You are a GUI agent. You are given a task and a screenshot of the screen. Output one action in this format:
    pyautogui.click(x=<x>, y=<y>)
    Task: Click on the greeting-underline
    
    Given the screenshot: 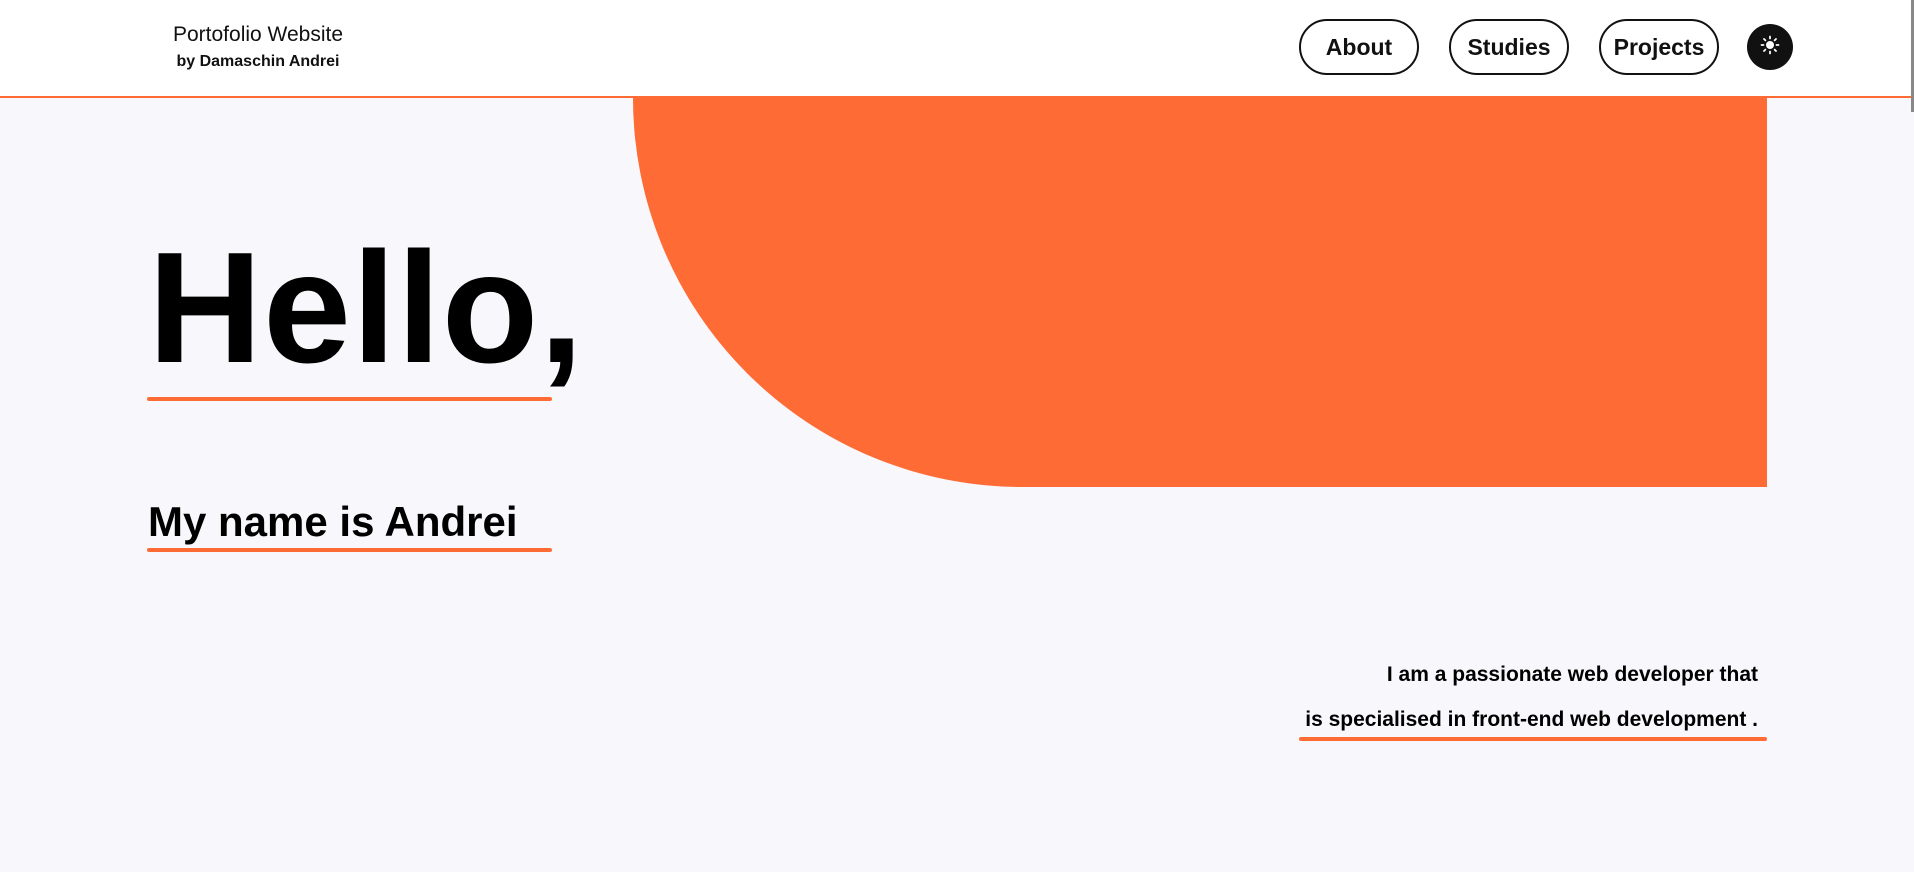 What is the action you would take?
    pyautogui.click(x=349, y=399)
    